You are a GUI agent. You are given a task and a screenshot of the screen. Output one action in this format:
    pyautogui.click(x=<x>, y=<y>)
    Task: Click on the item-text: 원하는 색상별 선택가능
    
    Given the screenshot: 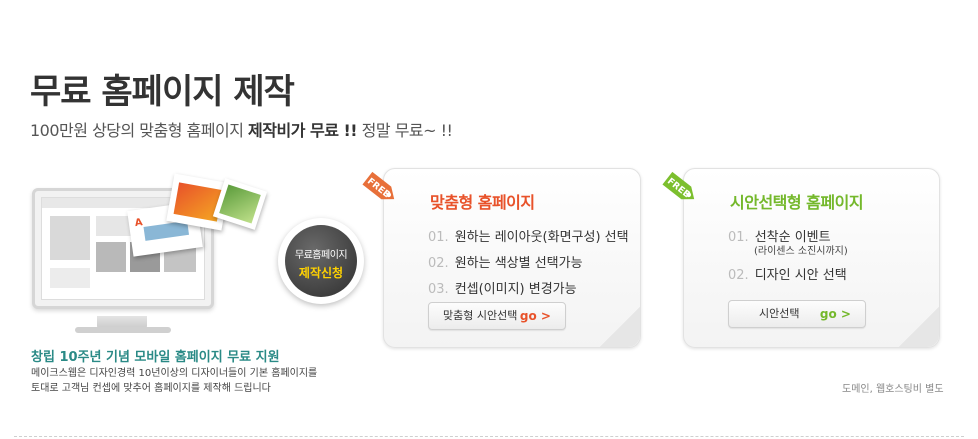 What is the action you would take?
    pyautogui.click(x=518, y=263)
    